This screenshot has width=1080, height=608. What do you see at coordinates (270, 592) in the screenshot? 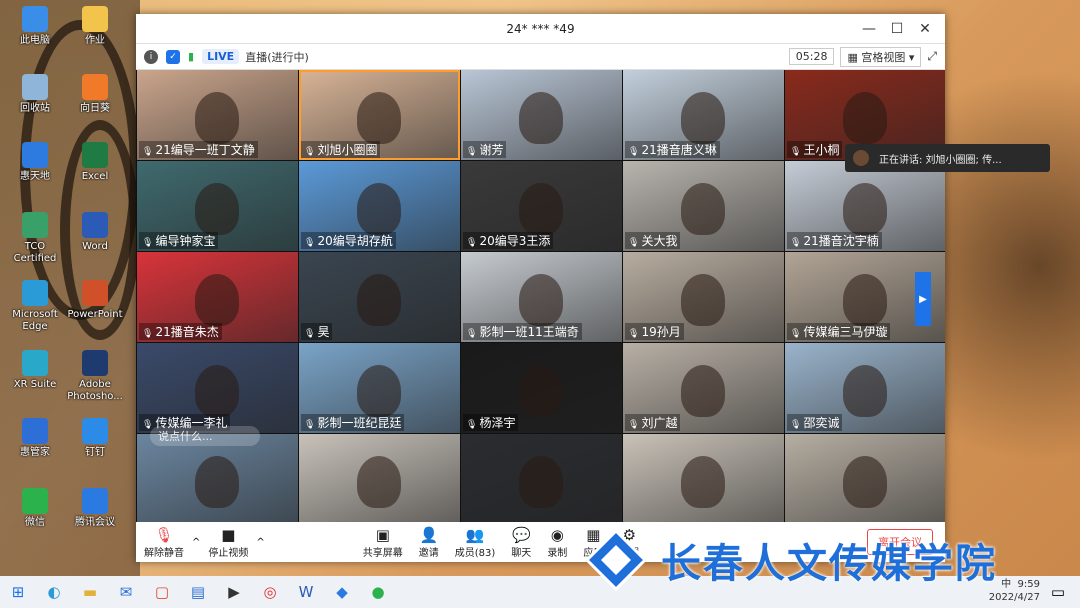
I see `music-icon: ◎` at bounding box center [270, 592].